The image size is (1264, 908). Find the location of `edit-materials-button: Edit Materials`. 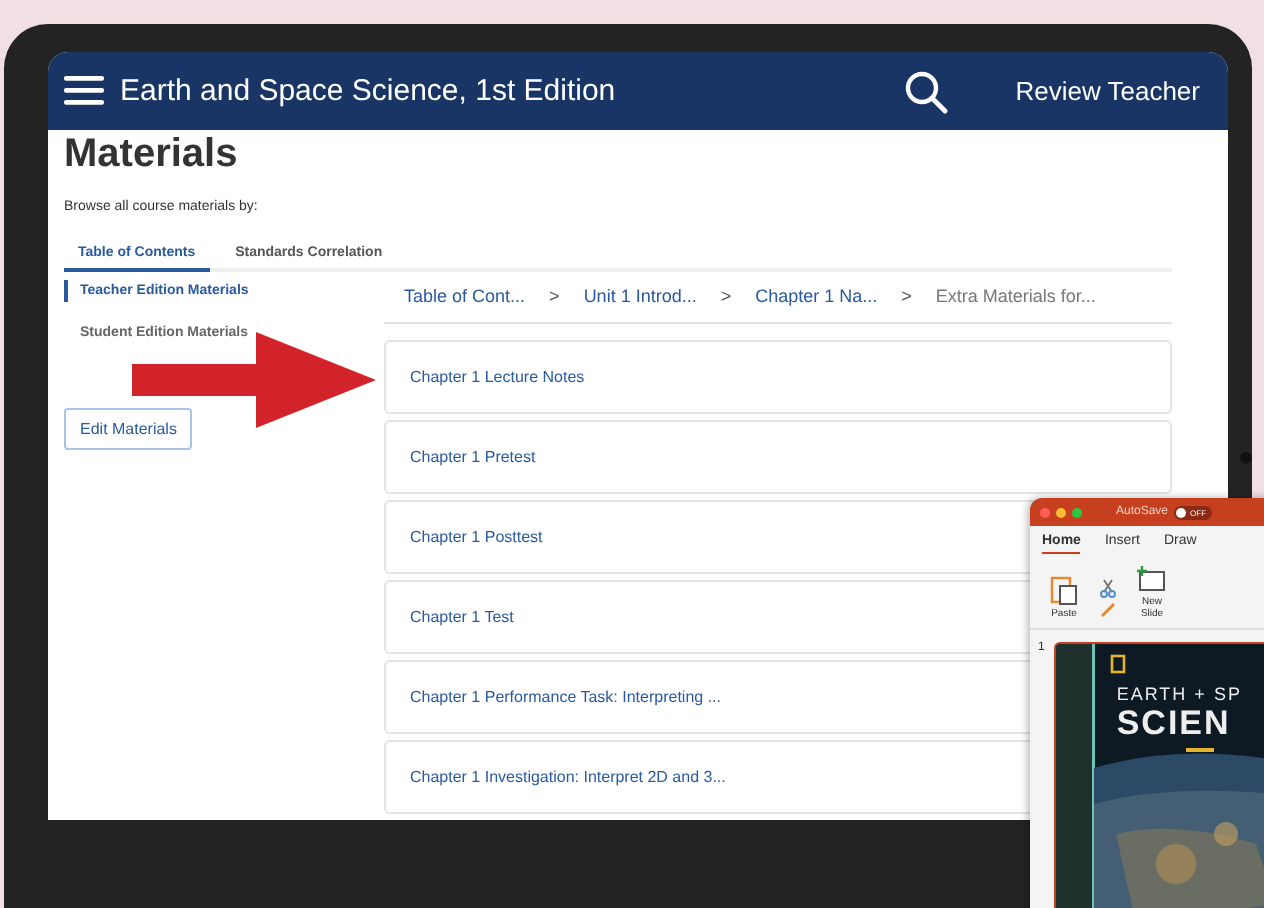

edit-materials-button: Edit Materials is located at coordinates (128, 429).